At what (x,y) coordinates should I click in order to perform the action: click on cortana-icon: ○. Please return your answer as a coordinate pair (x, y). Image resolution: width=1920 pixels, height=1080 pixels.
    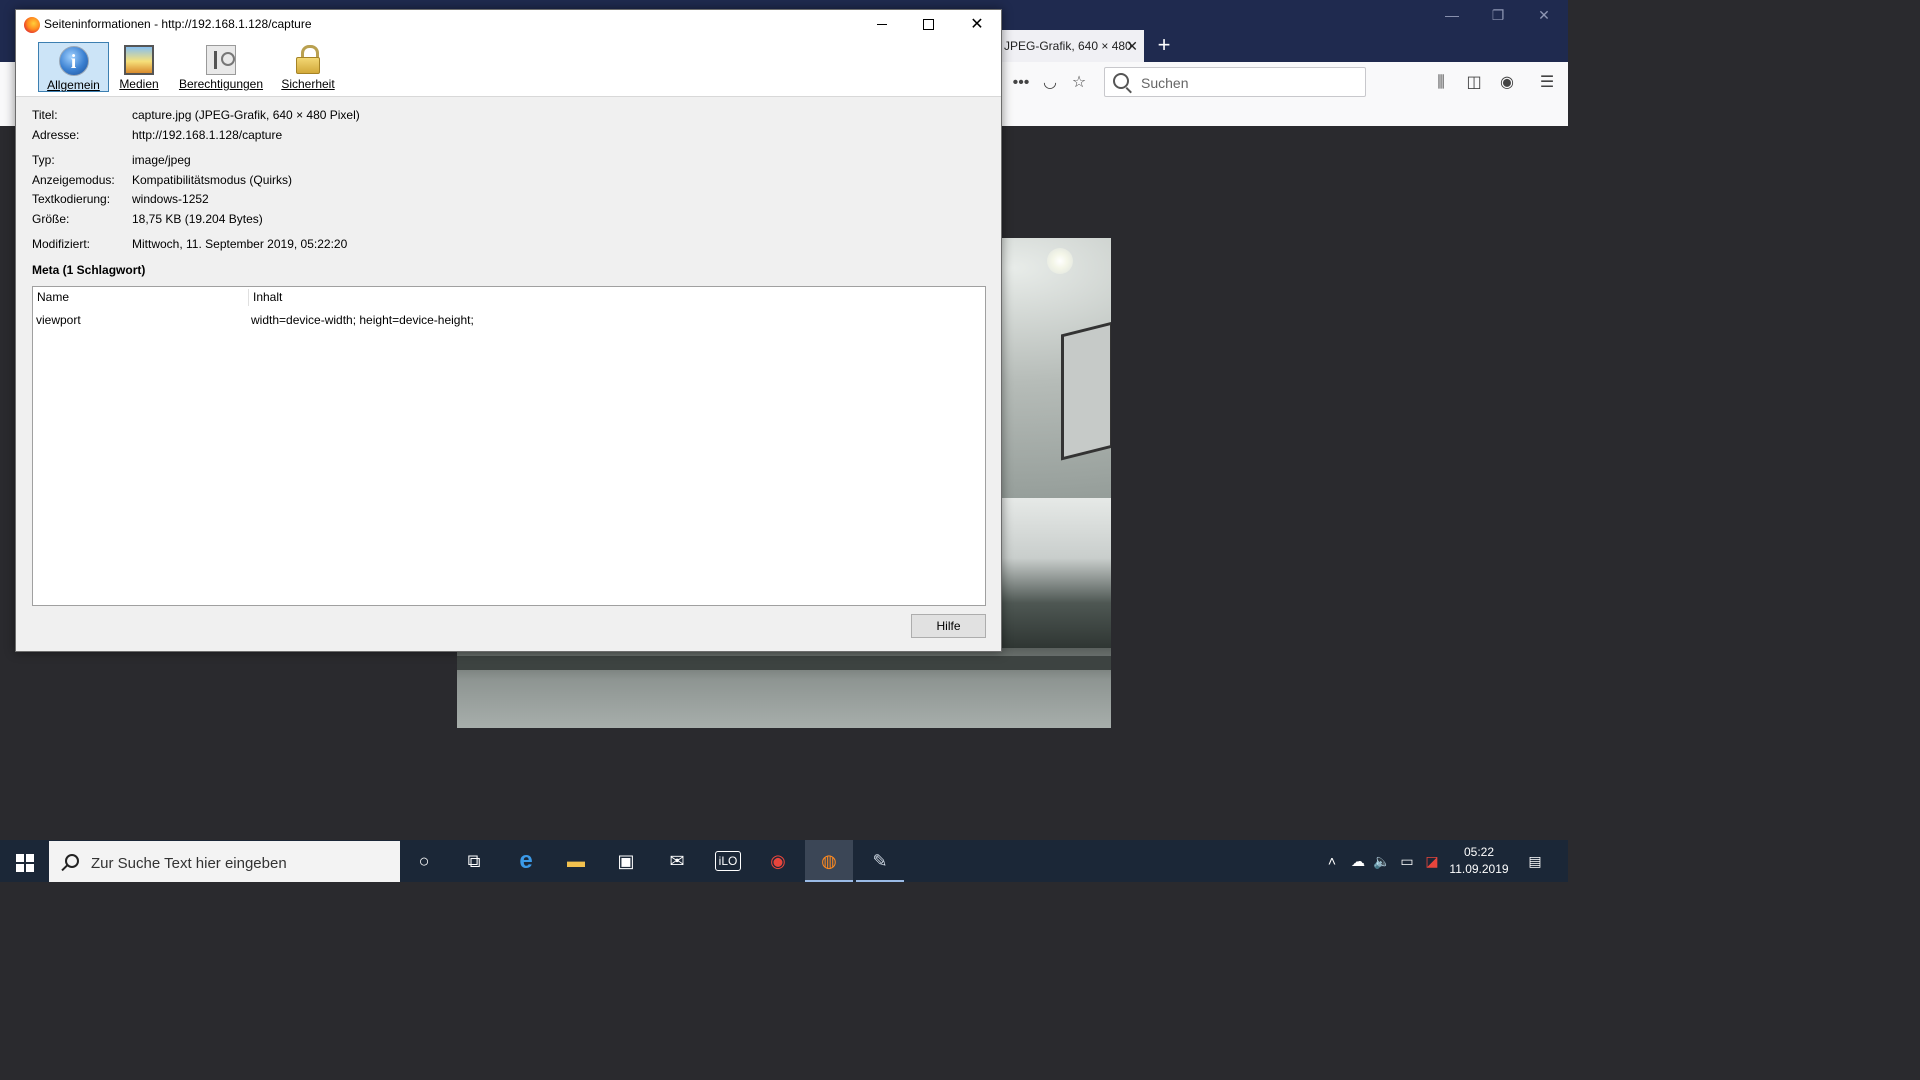
    Looking at the image, I should click on (424, 861).